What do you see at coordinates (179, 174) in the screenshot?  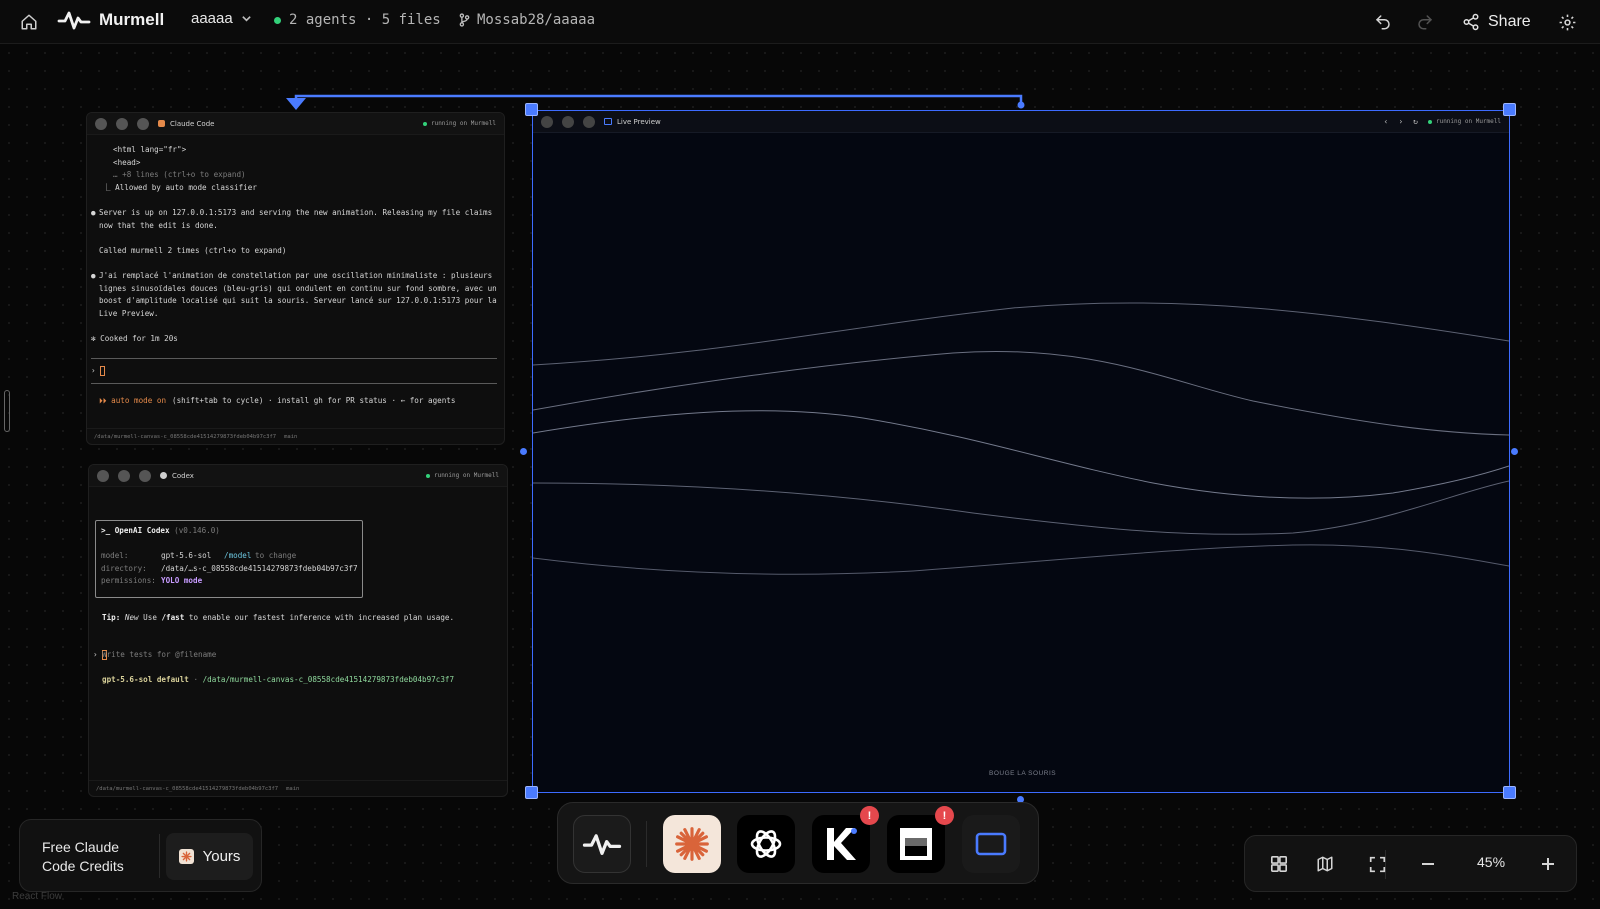 I see `output-line: … +8 lines (ctrl+o to expand)` at bounding box center [179, 174].